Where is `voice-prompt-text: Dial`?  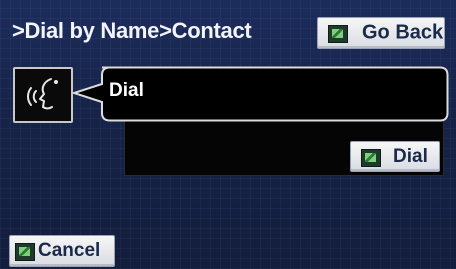 voice-prompt-text: Dial is located at coordinates (126, 90).